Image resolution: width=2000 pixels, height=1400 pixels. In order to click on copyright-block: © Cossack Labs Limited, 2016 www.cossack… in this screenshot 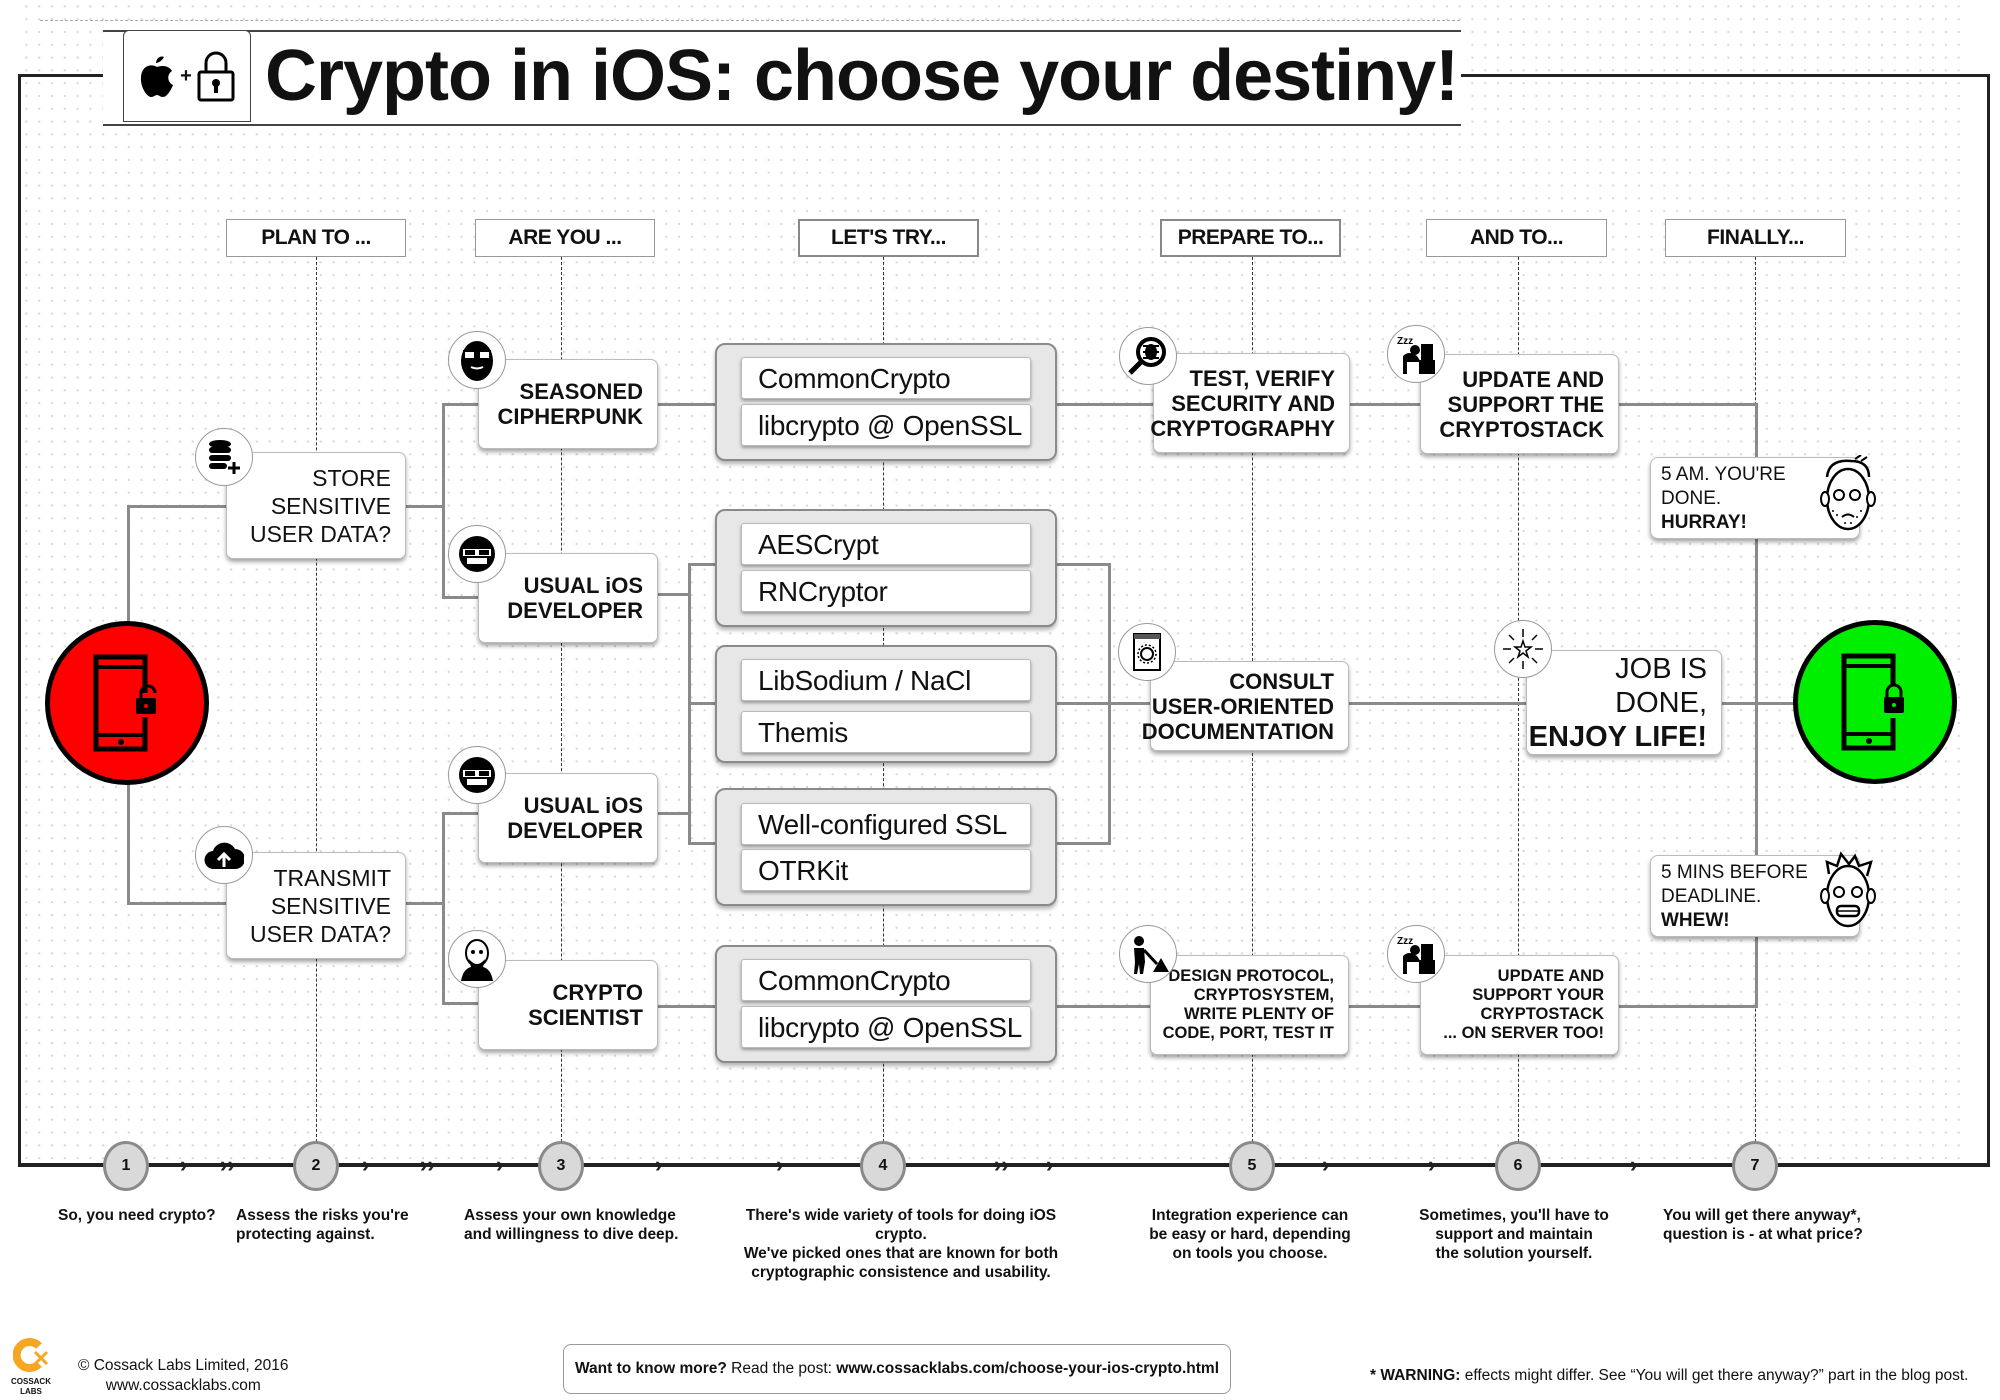, I will do `click(183, 1376)`.